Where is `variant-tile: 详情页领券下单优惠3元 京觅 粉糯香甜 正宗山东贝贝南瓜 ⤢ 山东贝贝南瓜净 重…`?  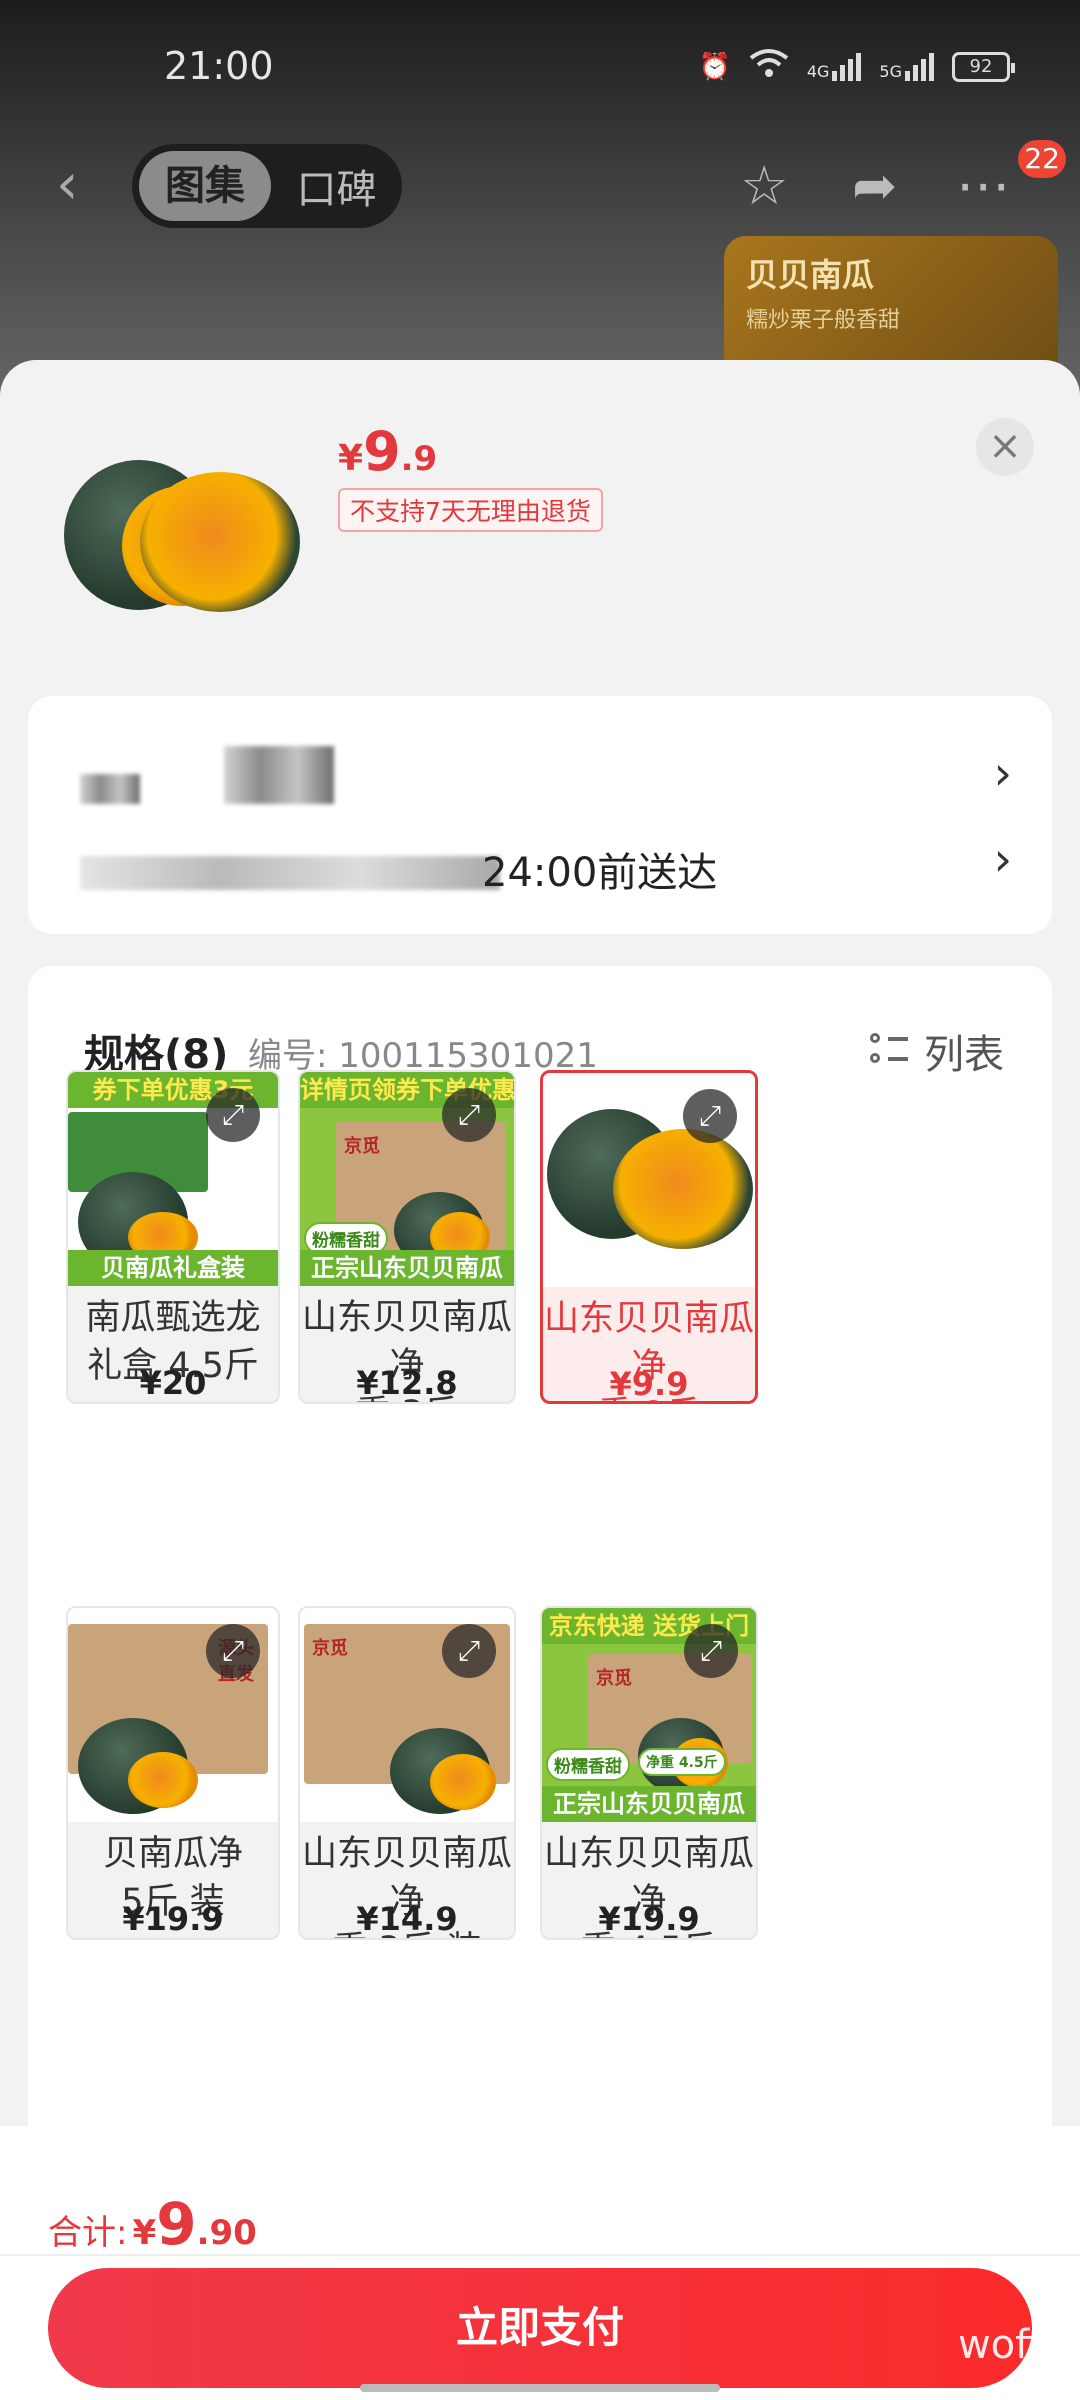 variant-tile: 详情页领券下单优惠3元 京觅 粉糯香甜 正宗山东贝贝南瓜 ⤢ 山东贝贝南瓜净 重… is located at coordinates (407, 1237).